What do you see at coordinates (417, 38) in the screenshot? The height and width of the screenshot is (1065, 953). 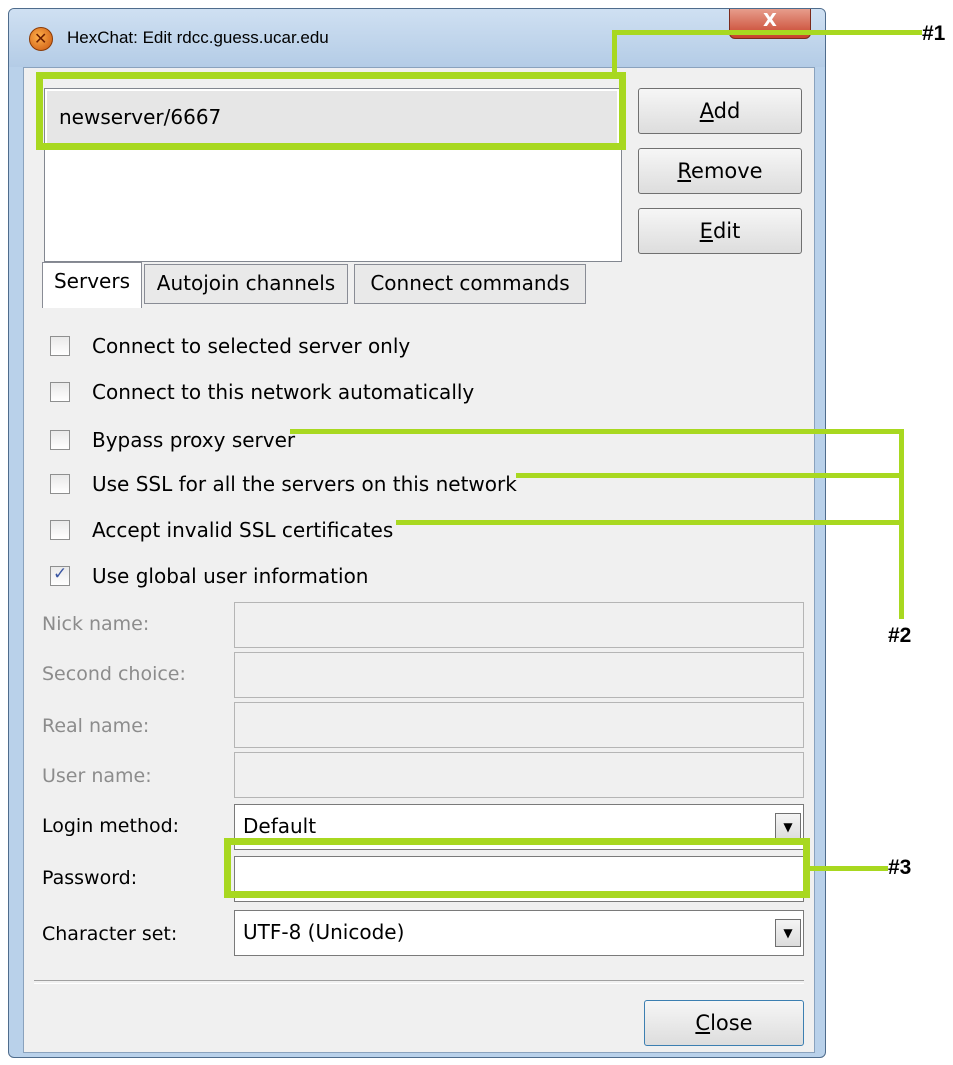 I see `title-bar: ✕ HexChat: Edit rdcc.guess.ucar.edu X` at bounding box center [417, 38].